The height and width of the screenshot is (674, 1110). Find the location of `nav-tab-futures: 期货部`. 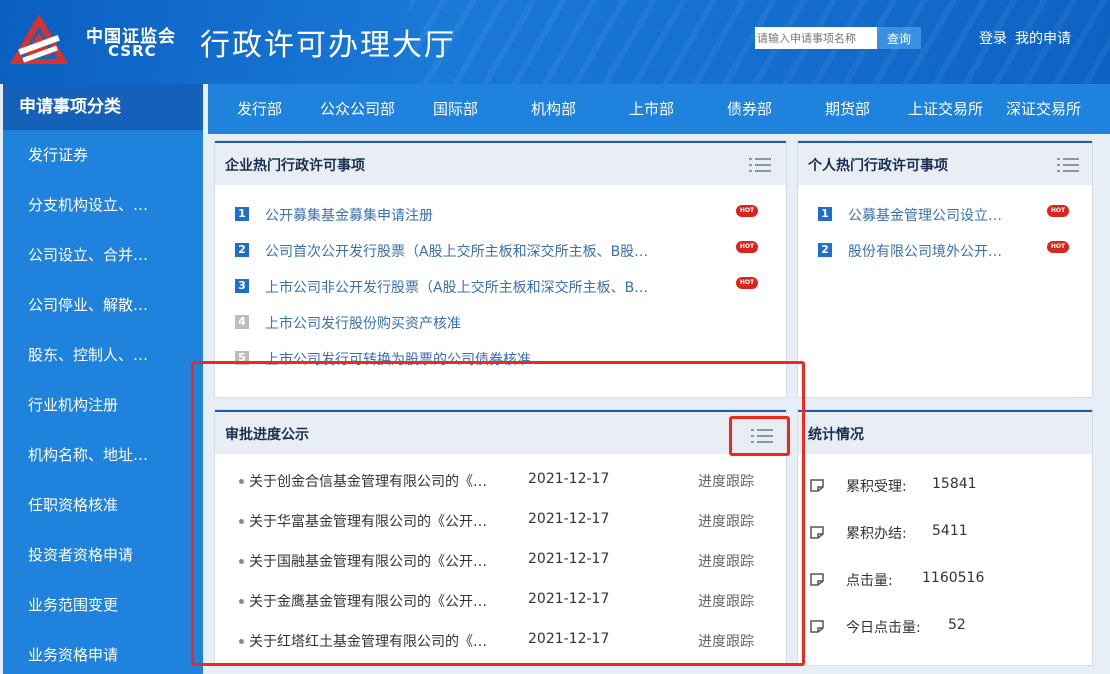

nav-tab-futures: 期货部 is located at coordinates (847, 109).